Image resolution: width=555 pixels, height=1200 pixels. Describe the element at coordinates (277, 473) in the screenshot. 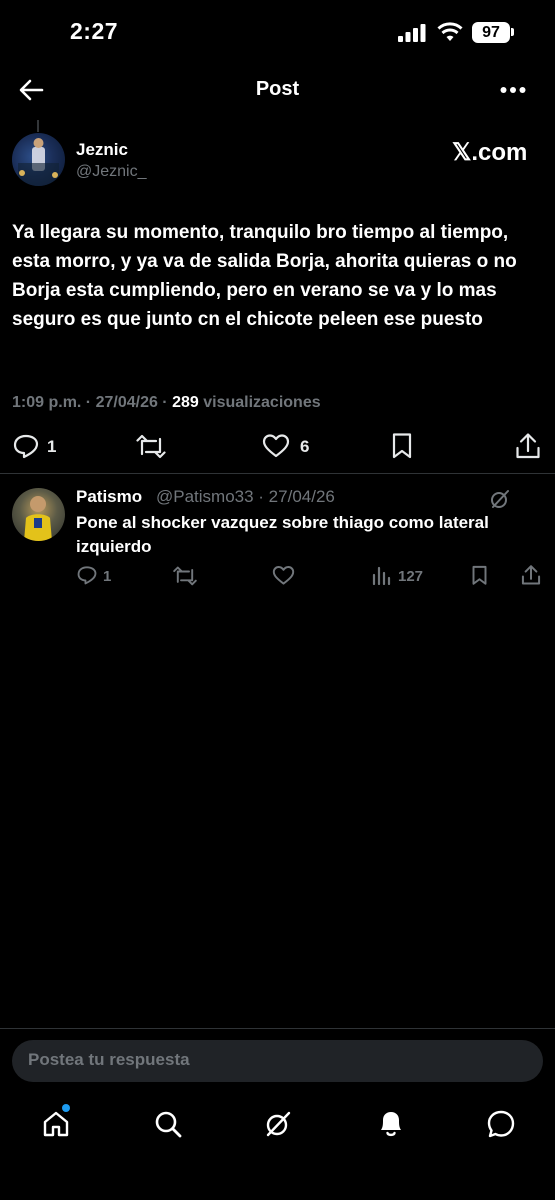

I see `divider` at that location.